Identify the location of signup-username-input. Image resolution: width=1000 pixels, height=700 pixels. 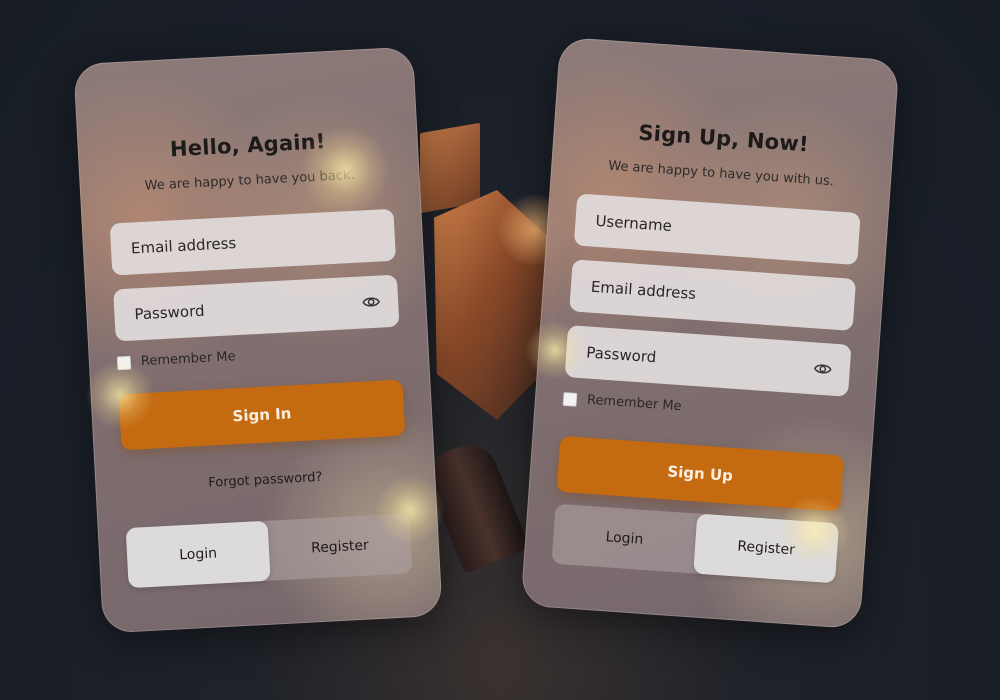
(717, 229).